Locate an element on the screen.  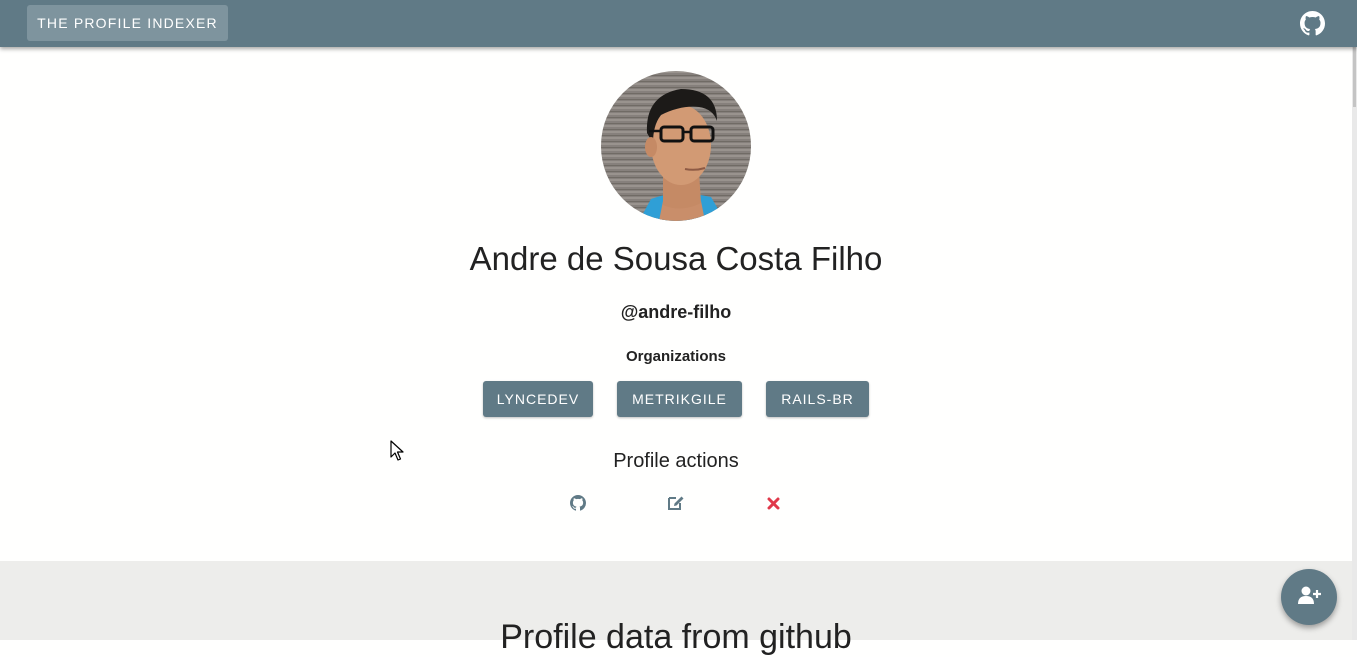
section-title: Profile data from github is located at coordinates (676, 637).